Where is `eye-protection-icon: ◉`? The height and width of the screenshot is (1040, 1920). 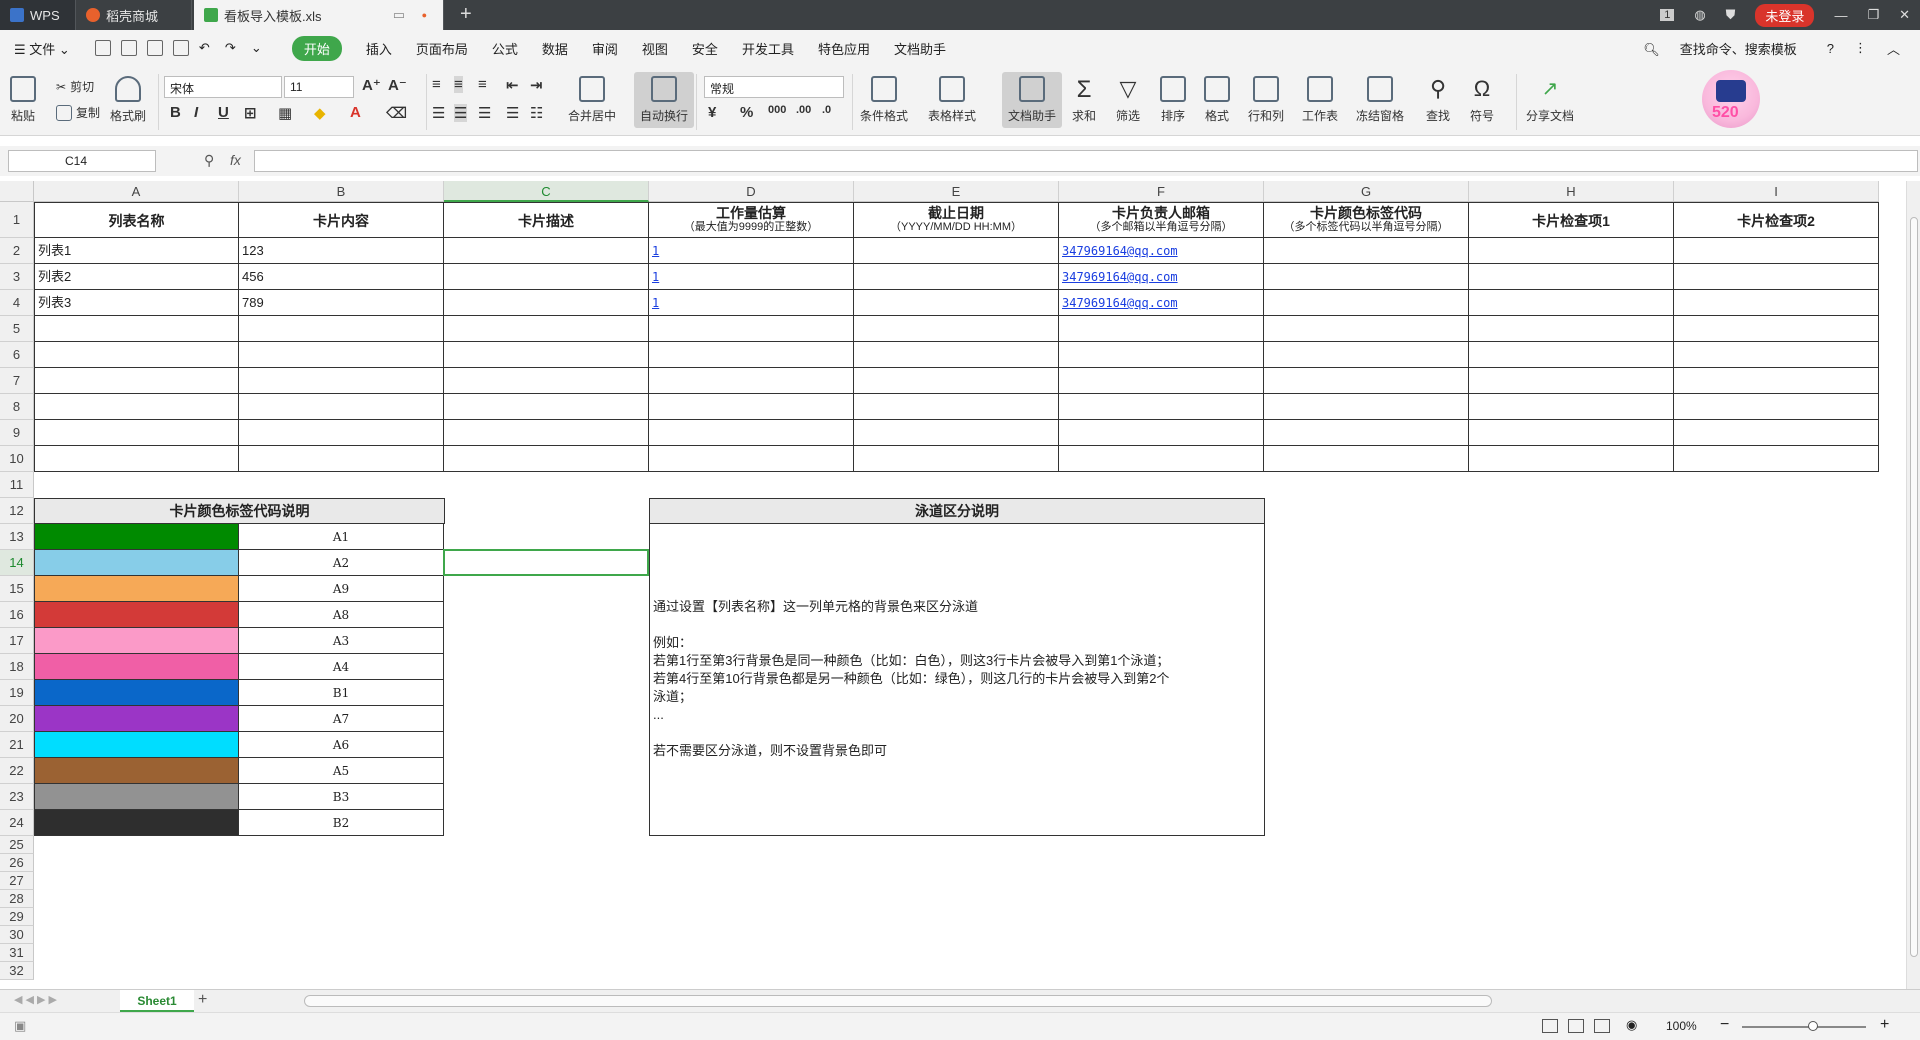 eye-protection-icon: ◉ is located at coordinates (1631, 1025).